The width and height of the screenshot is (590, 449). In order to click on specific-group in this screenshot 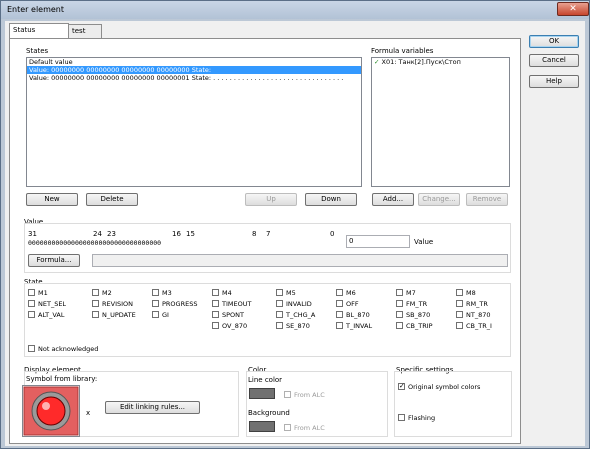, I will do `click(453, 404)`.